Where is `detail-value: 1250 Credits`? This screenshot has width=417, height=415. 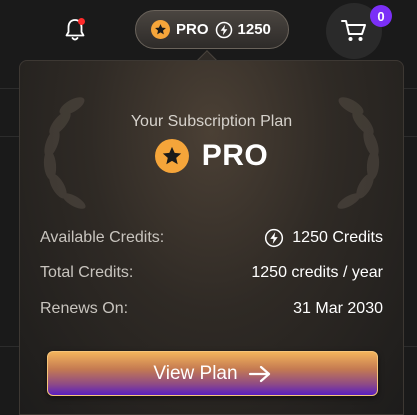 detail-value: 1250 Credits is located at coordinates (323, 238).